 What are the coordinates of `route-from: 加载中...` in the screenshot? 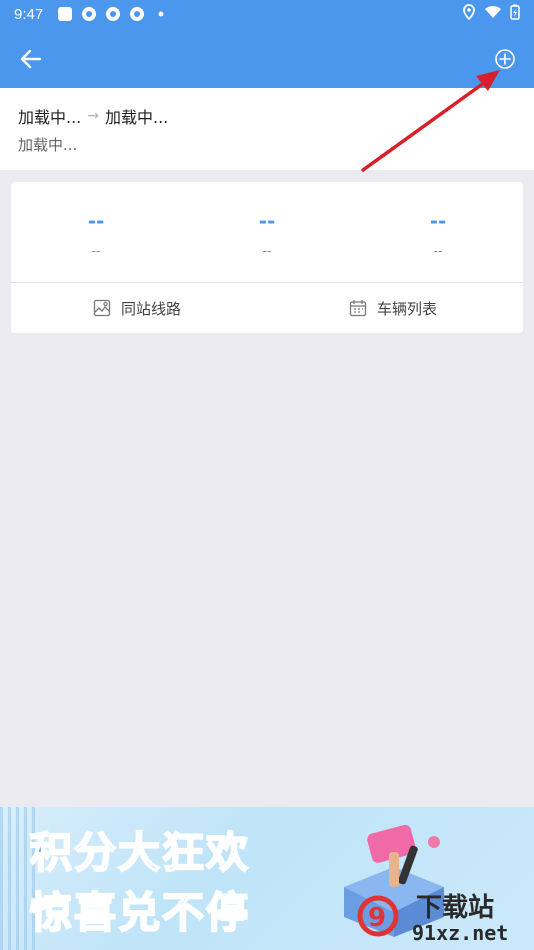 It's located at (50, 117).